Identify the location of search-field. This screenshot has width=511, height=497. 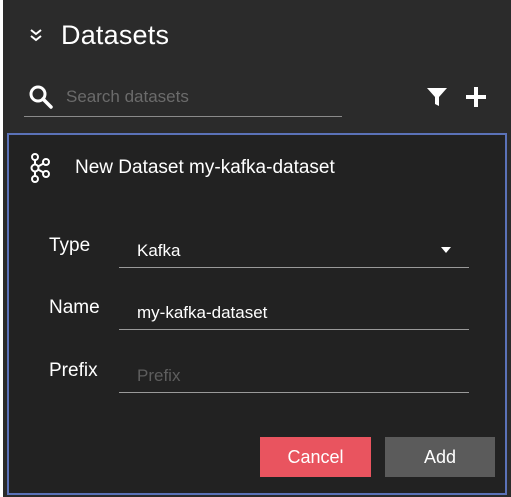
(183, 97).